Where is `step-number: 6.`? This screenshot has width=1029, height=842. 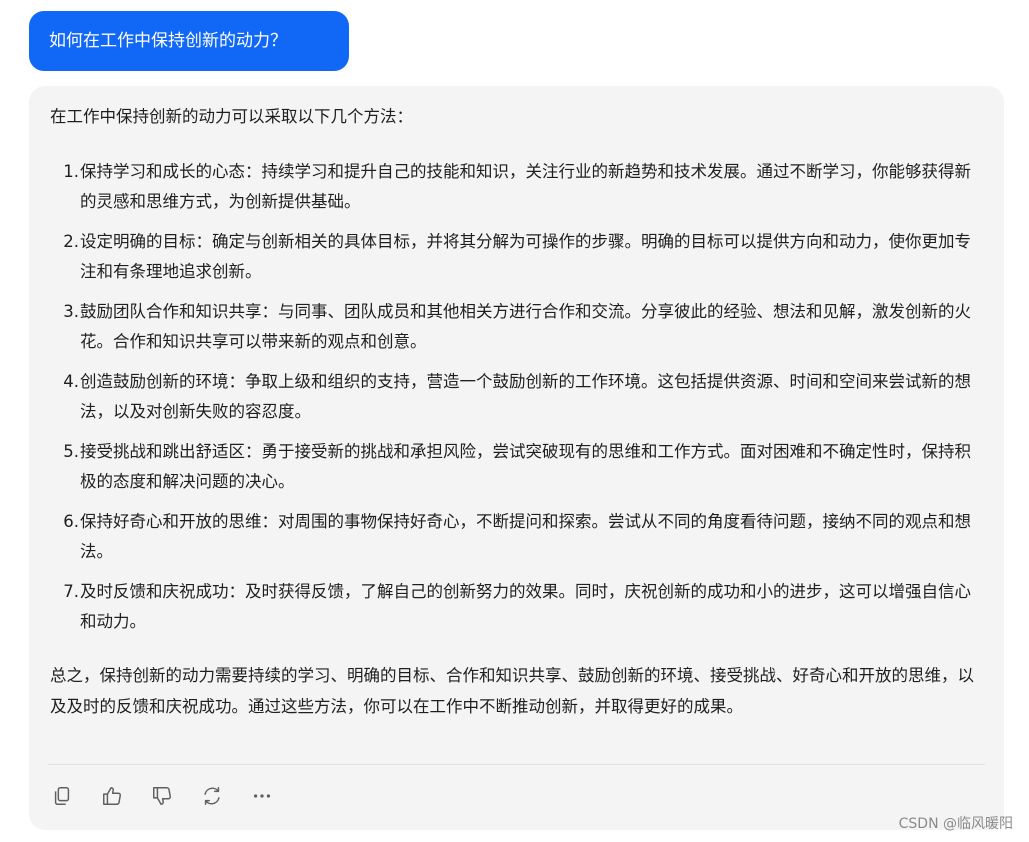
step-number: 6. is located at coordinates (71, 521).